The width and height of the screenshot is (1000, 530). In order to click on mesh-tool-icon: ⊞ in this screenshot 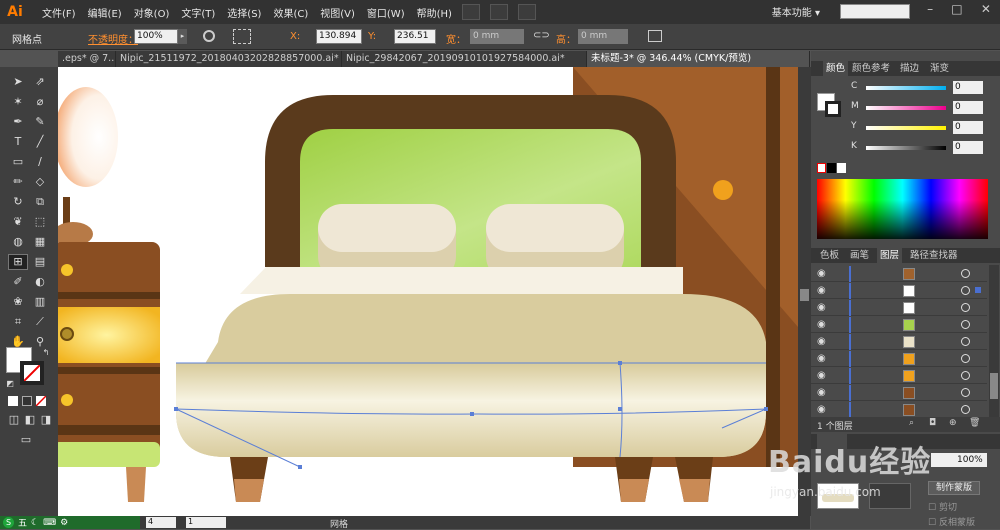, I will do `click(18, 262)`.